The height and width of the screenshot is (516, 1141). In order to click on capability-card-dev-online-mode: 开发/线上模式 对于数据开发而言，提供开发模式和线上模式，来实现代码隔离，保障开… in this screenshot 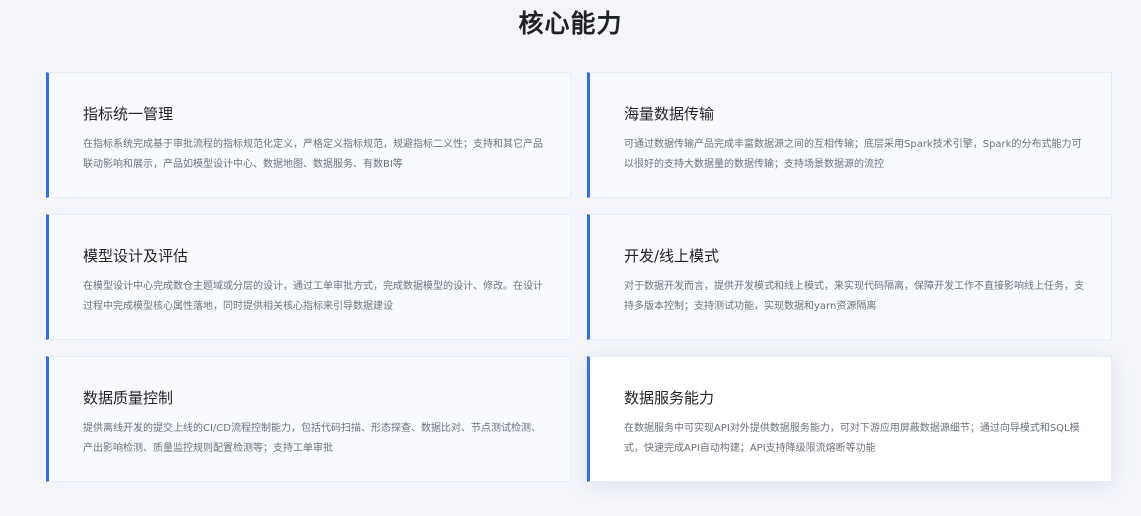, I will do `click(849, 277)`.